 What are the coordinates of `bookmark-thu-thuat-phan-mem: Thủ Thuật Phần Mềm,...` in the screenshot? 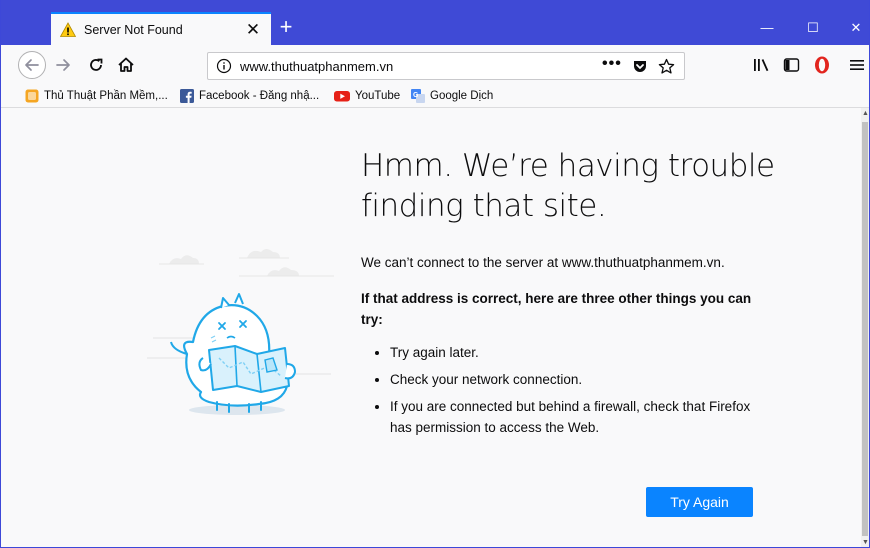 It's located at (96, 96).